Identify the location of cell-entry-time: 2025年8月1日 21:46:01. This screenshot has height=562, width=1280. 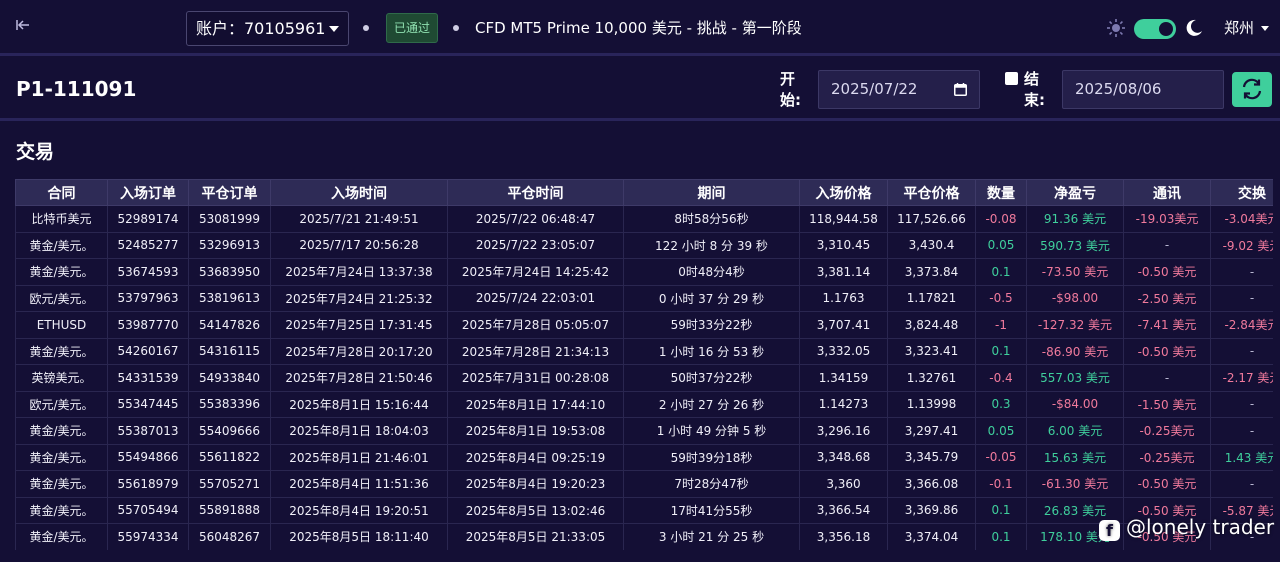
(359, 457).